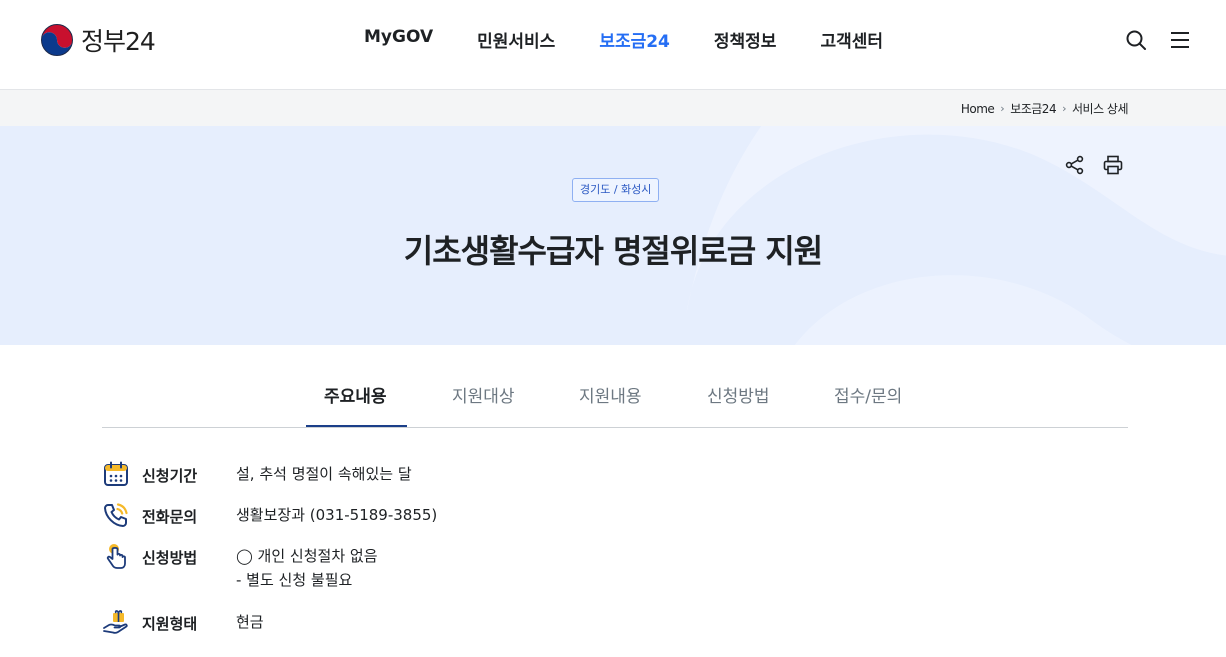  Describe the element at coordinates (355, 394) in the screenshot. I see `tab-key-info: 주요내용` at that location.